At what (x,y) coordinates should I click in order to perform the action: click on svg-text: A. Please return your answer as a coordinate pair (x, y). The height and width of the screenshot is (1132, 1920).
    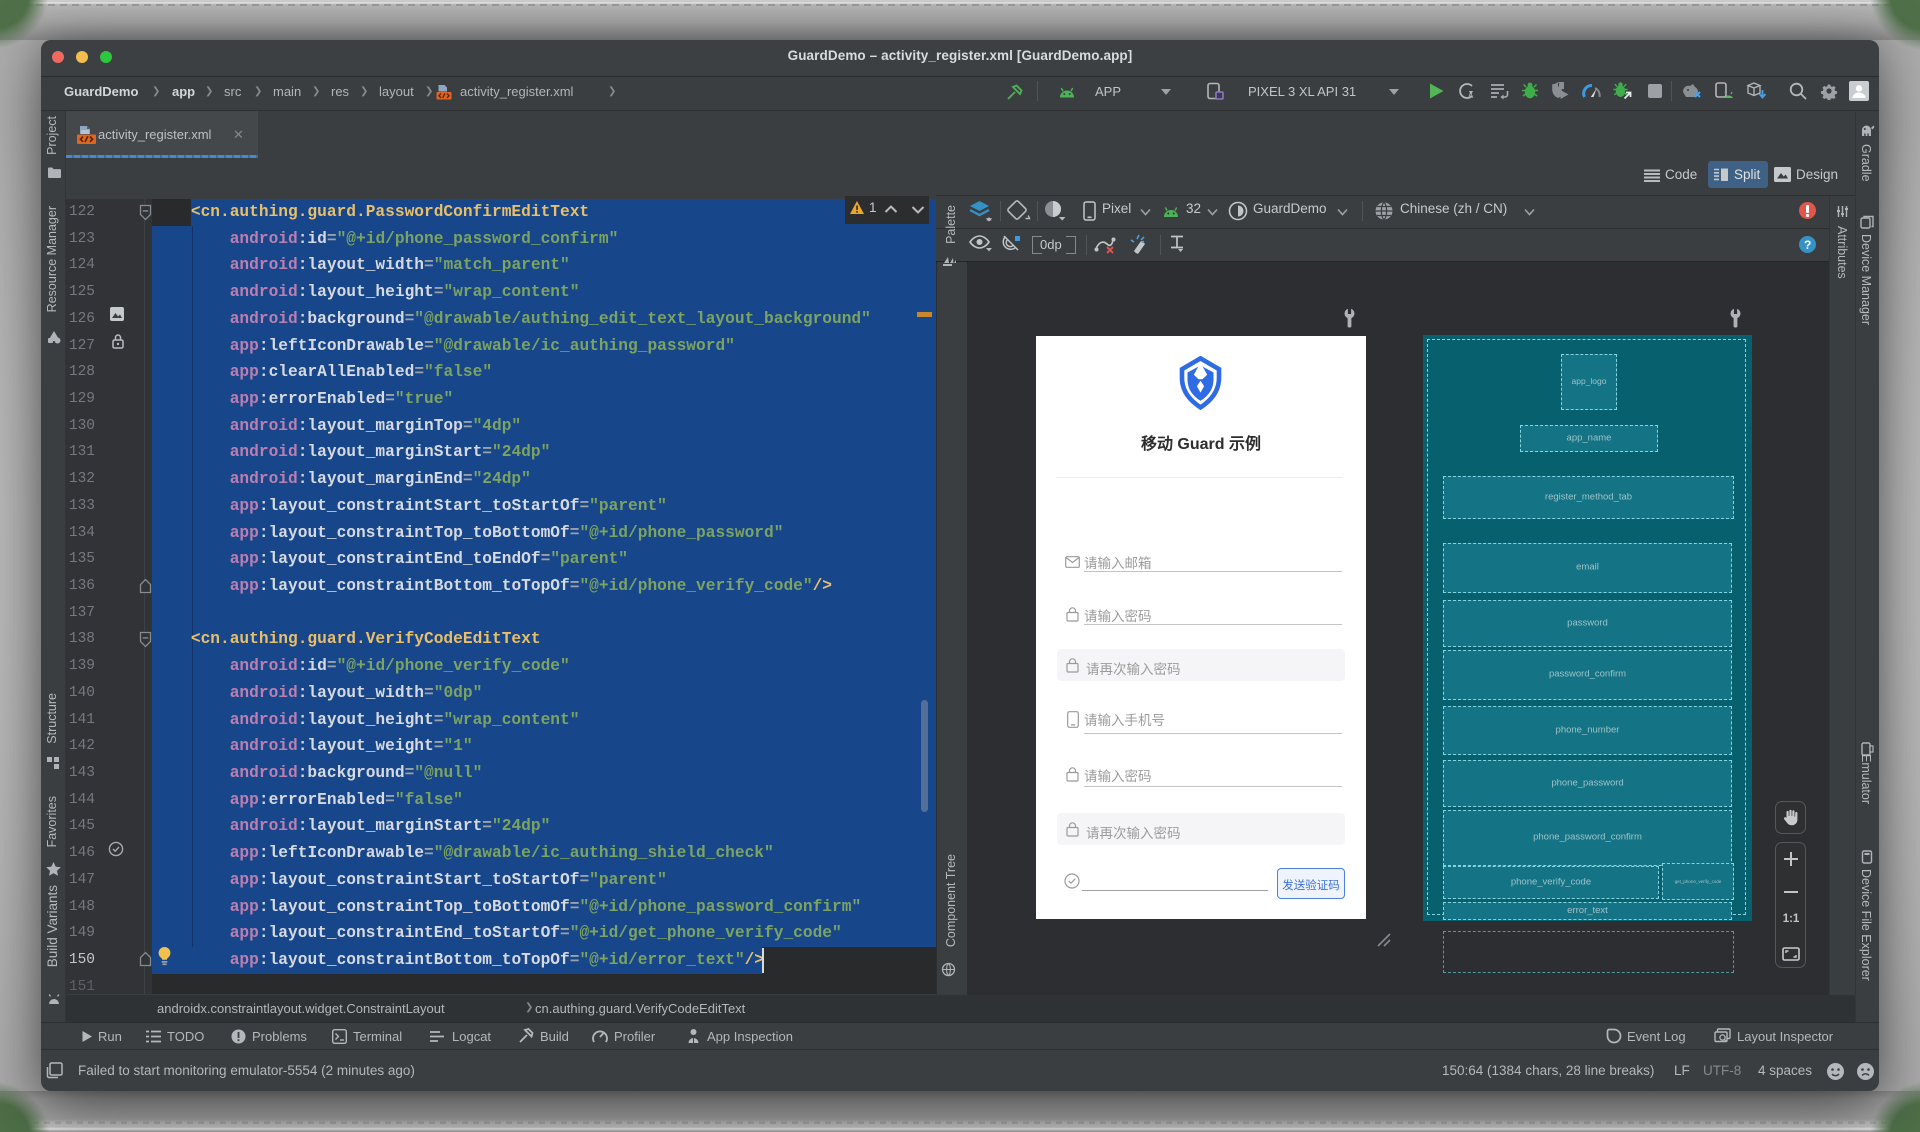
    Looking at the image, I should click on (1471, 95).